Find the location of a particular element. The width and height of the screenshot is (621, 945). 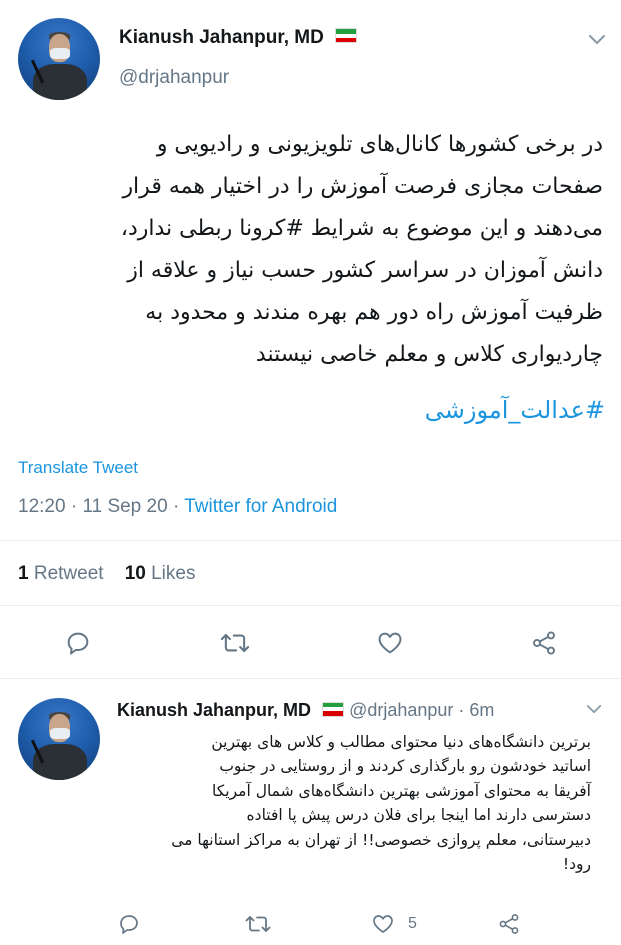

tweet-stats: 1 Retweet 10 Likes is located at coordinates (106, 574).